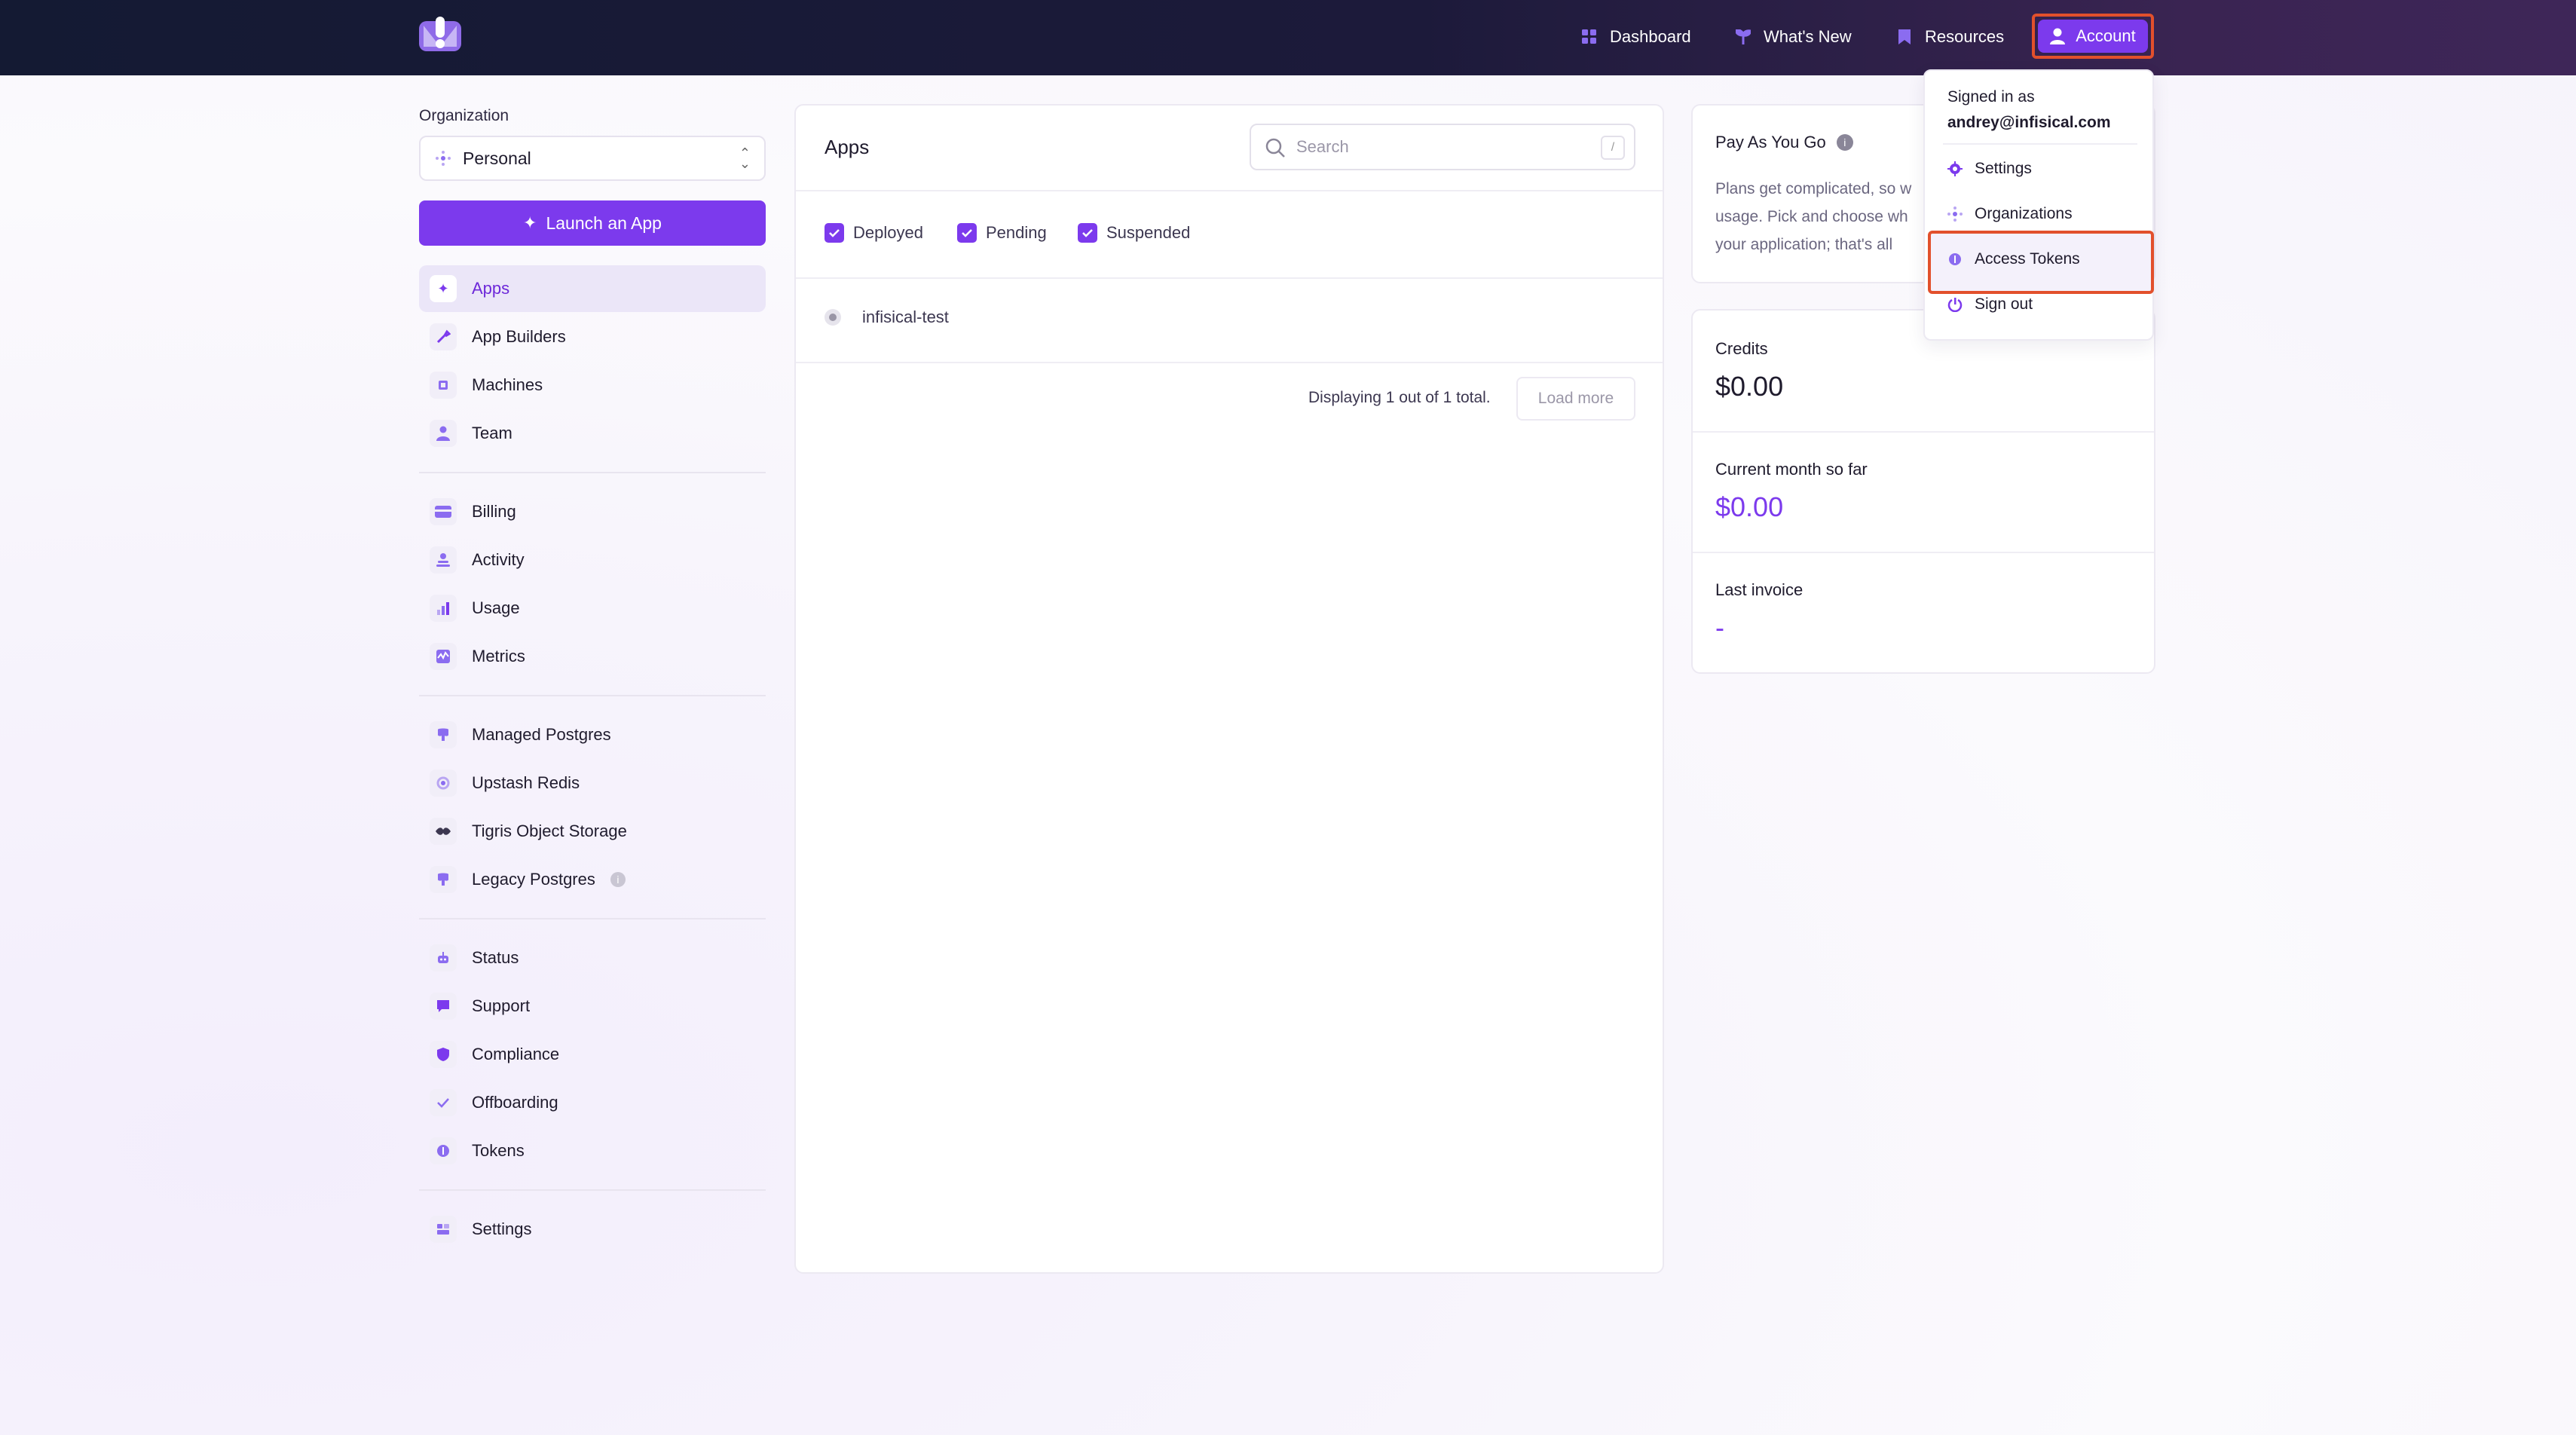  Describe the element at coordinates (1990, 304) in the screenshot. I see `menu-item-sign-out: Sign out` at that location.